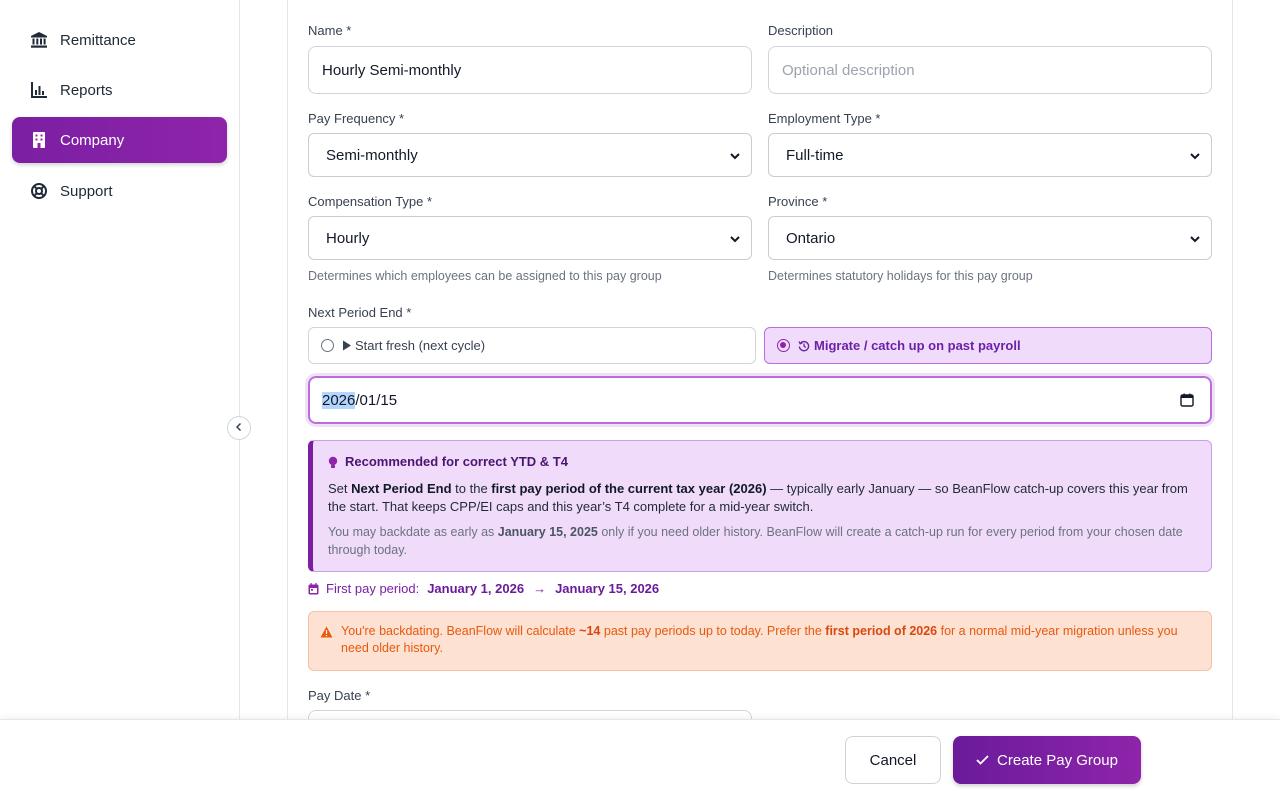 This screenshot has height=800, width=1280. Describe the element at coordinates (607, 588) in the screenshot. I see `first-pay-period-end: January 15, 2026` at that location.